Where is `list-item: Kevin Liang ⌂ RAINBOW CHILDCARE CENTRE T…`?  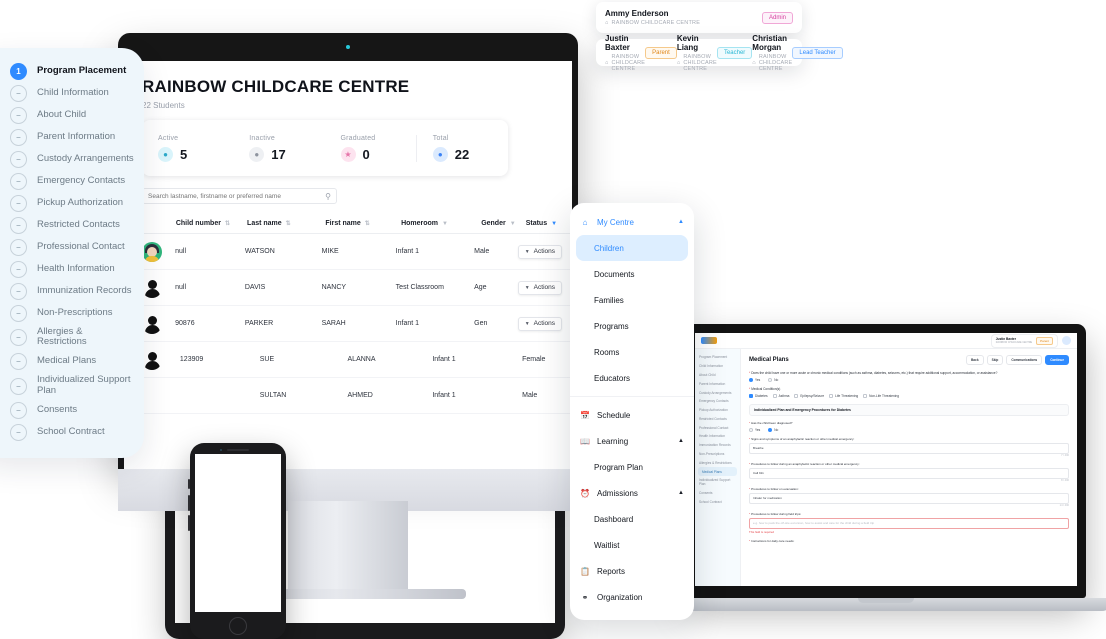 list-item: Kevin Liang ⌂ RAINBOW CHILDCARE CENTRE T… is located at coordinates (715, 53).